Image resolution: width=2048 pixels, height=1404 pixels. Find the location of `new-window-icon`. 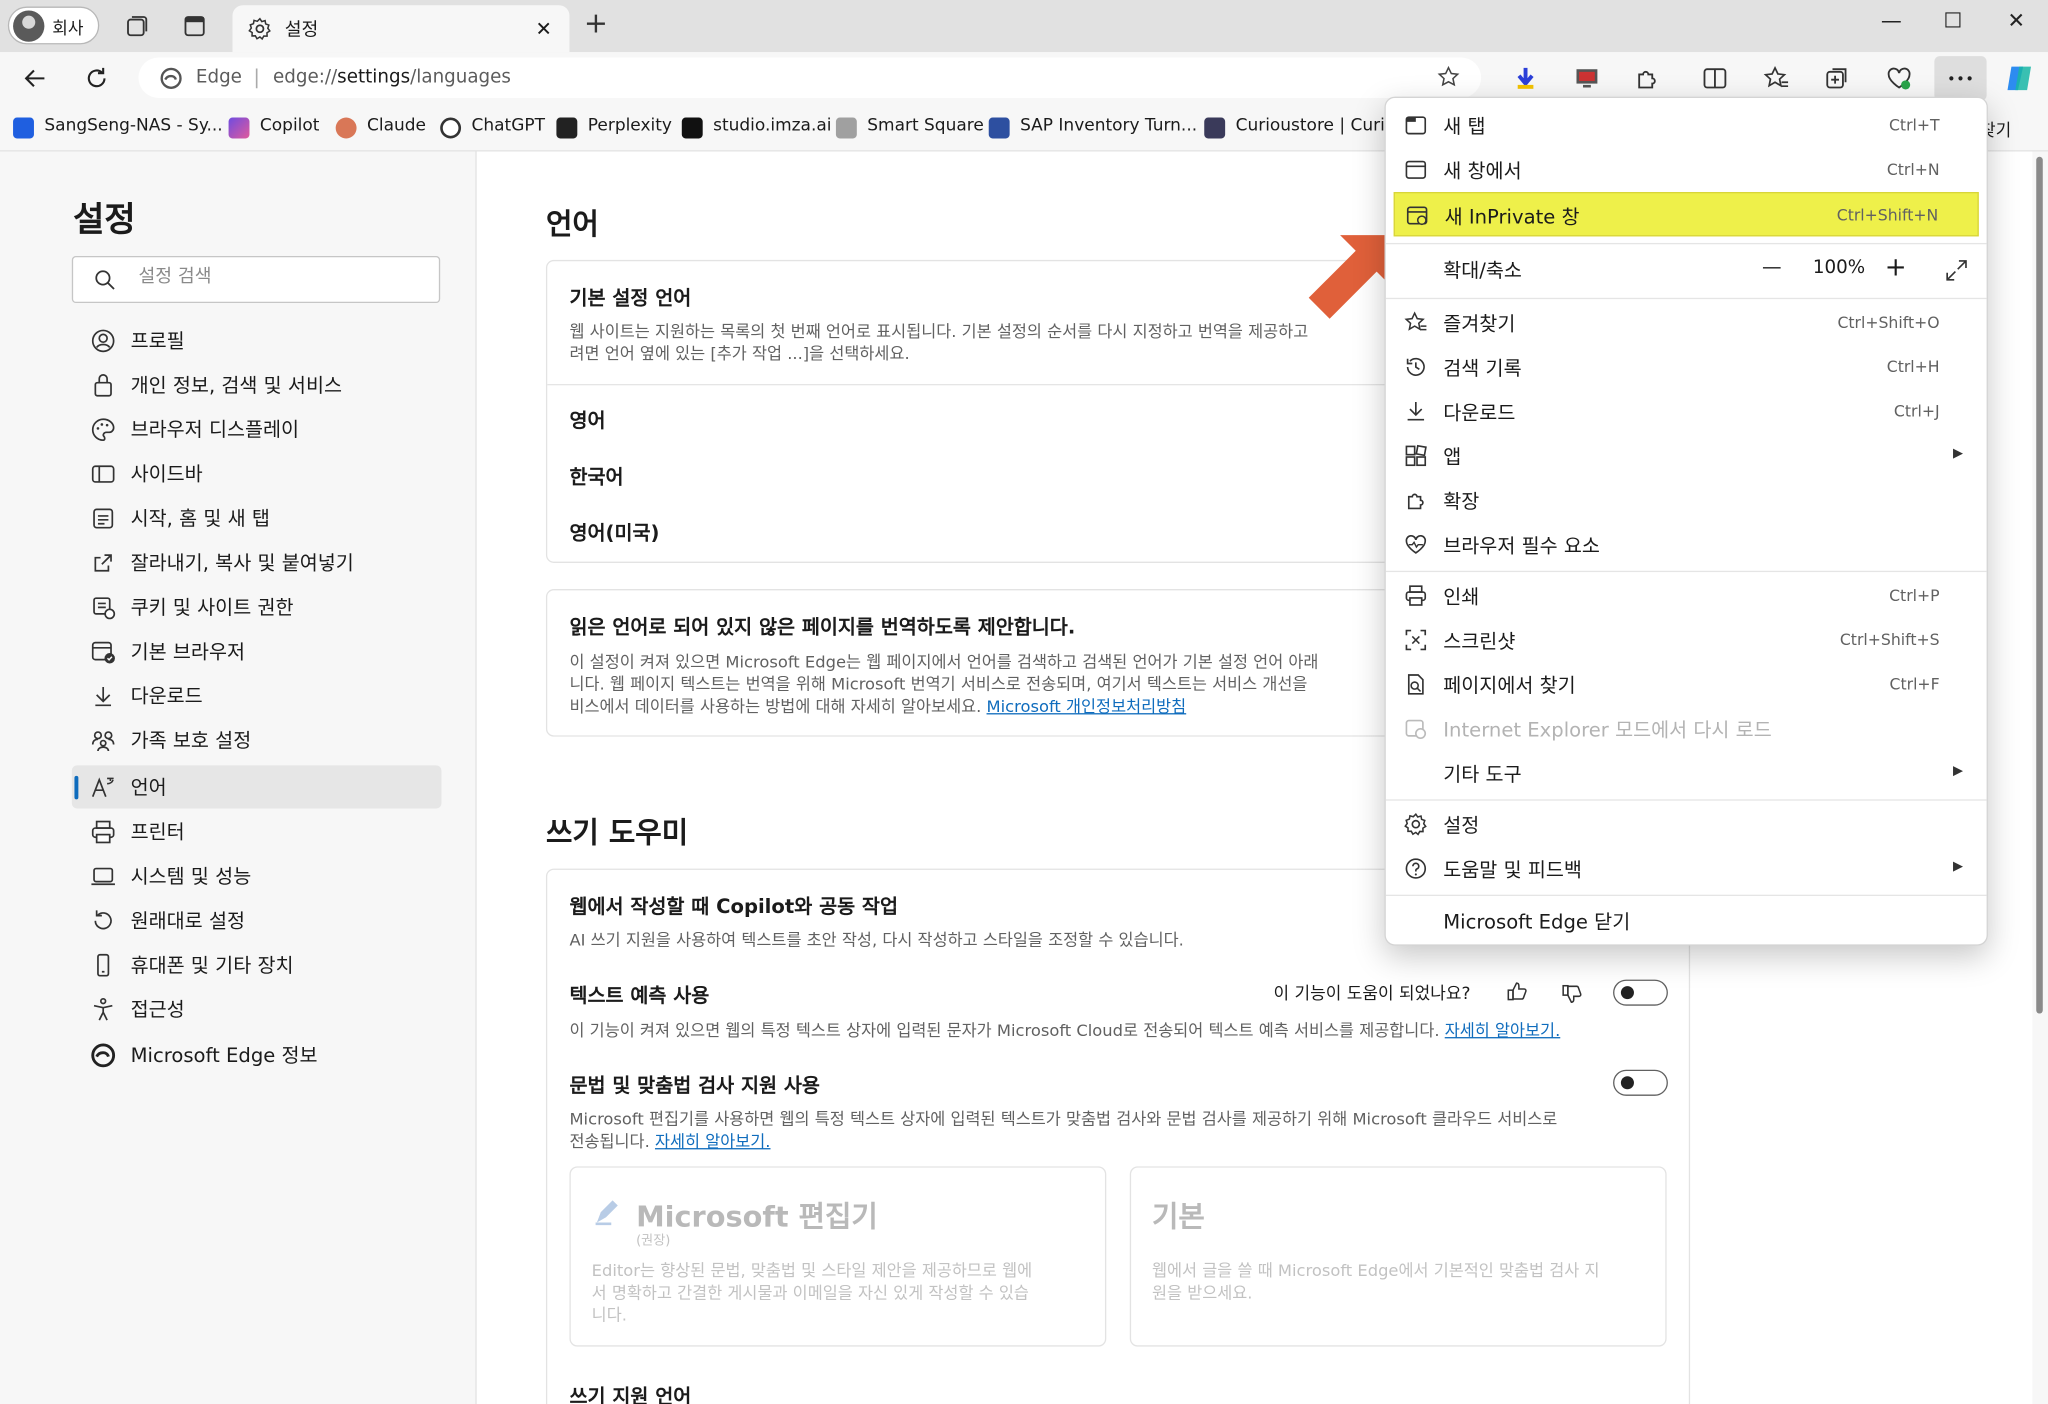

new-window-icon is located at coordinates (1416, 170).